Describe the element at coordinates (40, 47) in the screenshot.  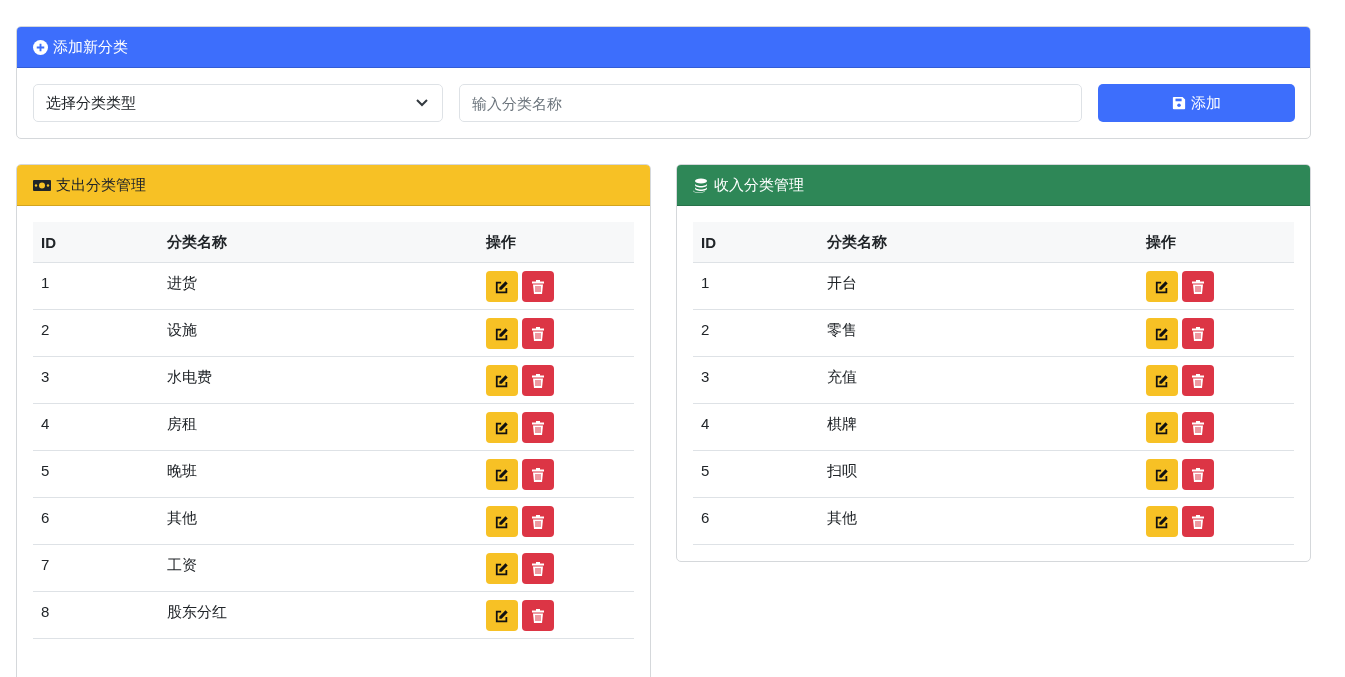
I see `plus-circle-icon` at that location.